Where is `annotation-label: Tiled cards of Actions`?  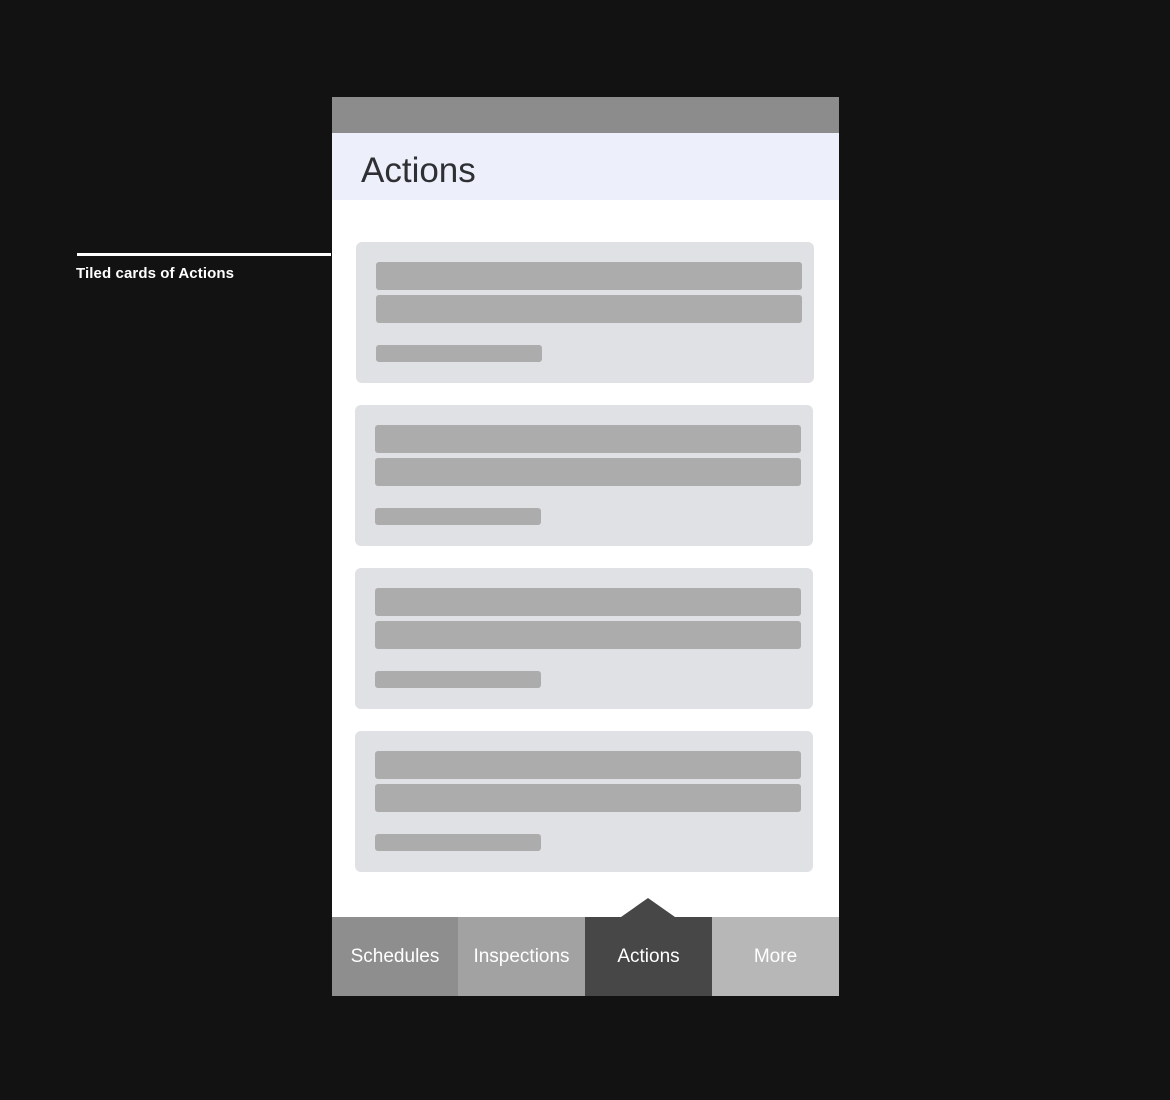
annotation-label: Tiled cards of Actions is located at coordinates (155, 273).